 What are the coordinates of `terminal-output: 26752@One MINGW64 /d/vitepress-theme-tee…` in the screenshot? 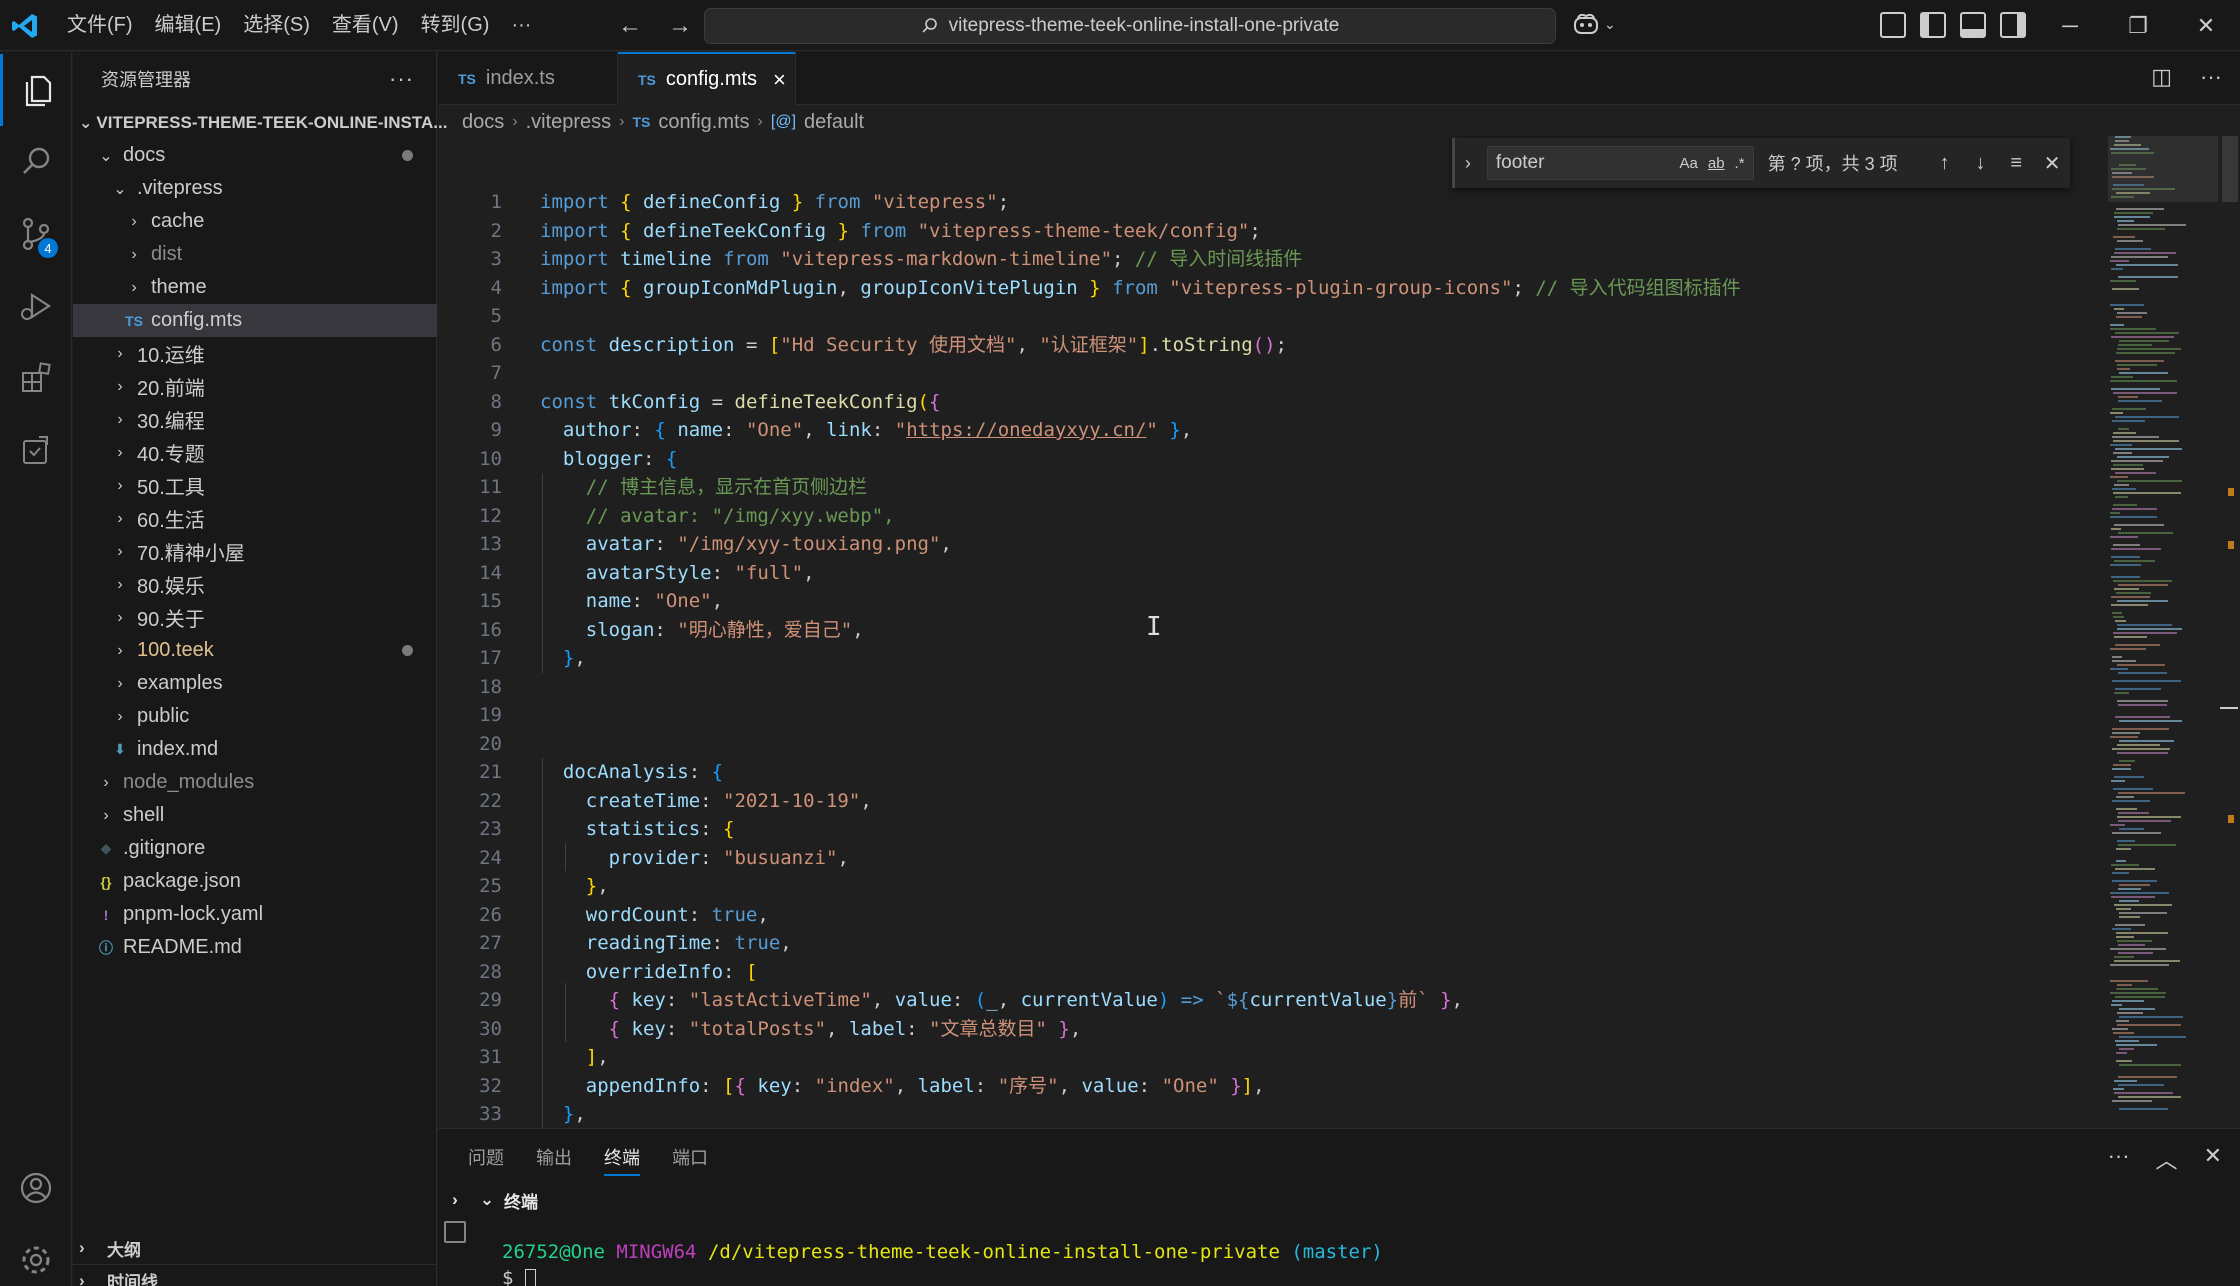 It's located at (942, 1262).